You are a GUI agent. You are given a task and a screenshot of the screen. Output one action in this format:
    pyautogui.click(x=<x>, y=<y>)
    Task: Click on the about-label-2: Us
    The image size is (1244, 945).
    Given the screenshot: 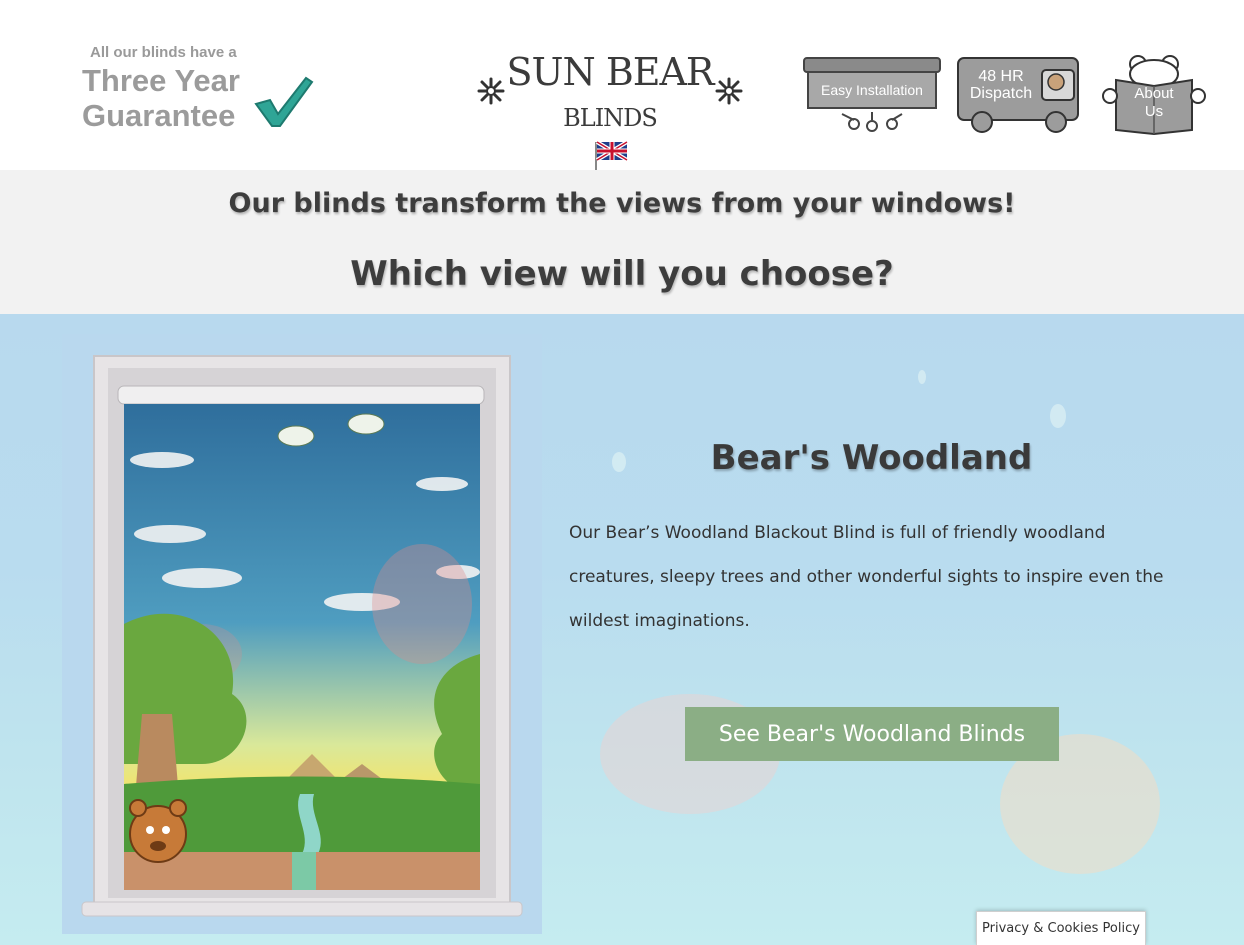 What is the action you would take?
    pyautogui.click(x=1154, y=111)
    